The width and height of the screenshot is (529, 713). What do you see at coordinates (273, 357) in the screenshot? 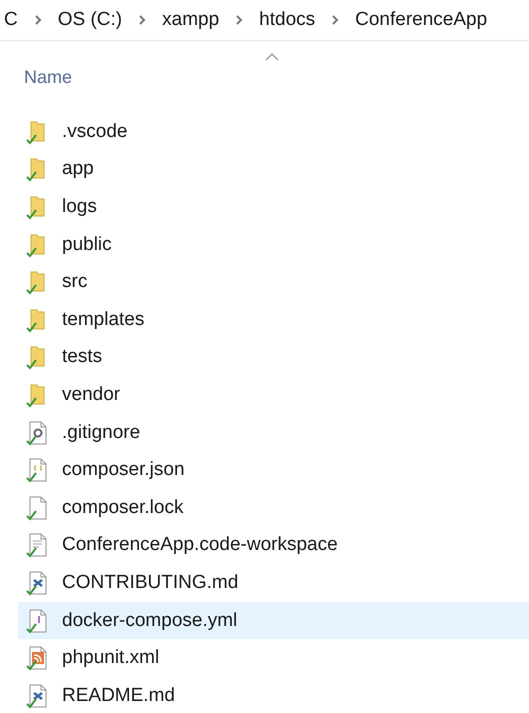
I see `file-row: tests` at bounding box center [273, 357].